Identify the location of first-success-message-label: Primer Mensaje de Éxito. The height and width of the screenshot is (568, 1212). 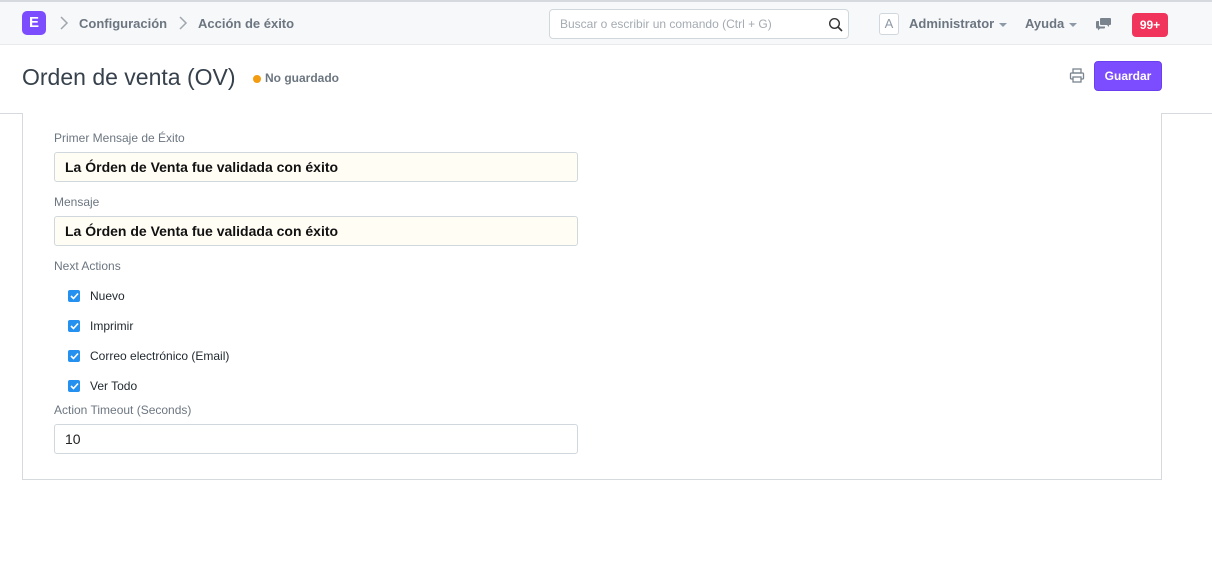
(119, 138).